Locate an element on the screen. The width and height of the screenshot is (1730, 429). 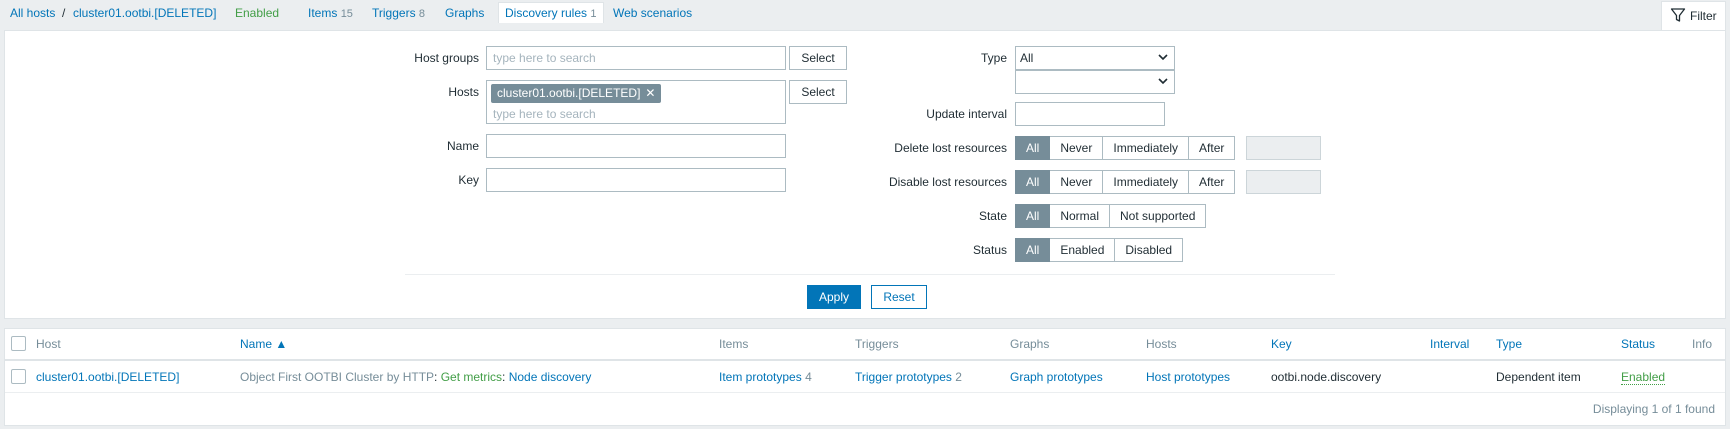
host-groups-input: type here to search is located at coordinates (636, 58).